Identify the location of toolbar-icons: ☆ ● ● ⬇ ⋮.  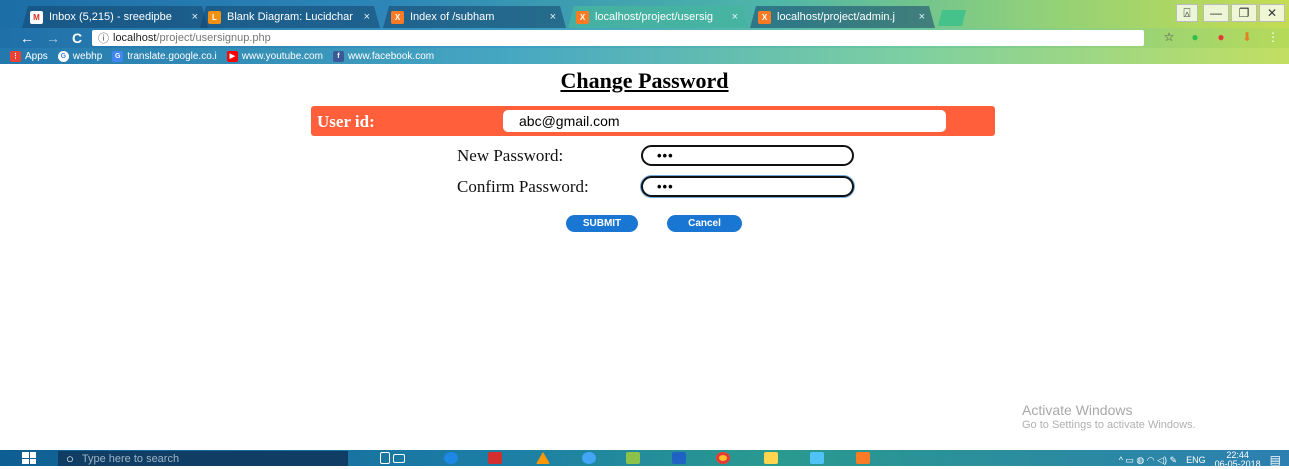
(1221, 37).